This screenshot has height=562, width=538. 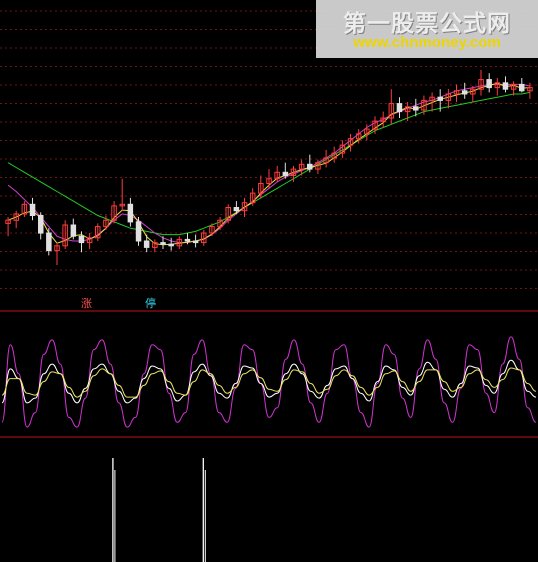 I want to click on site-watermark: 第一股票公式网 www.chnmoney.com, so click(x=427, y=29).